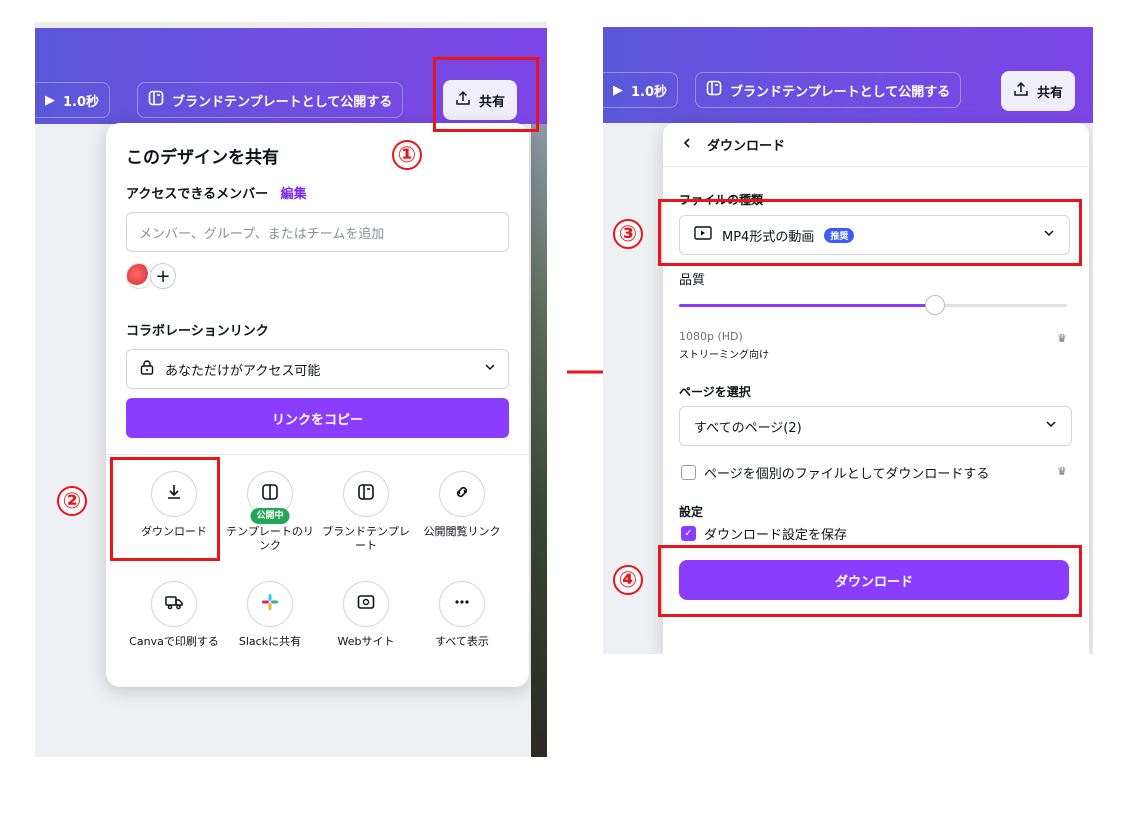  Describe the element at coordinates (202, 158) in the screenshot. I see `share-panel-title: このデザインを共有` at that location.